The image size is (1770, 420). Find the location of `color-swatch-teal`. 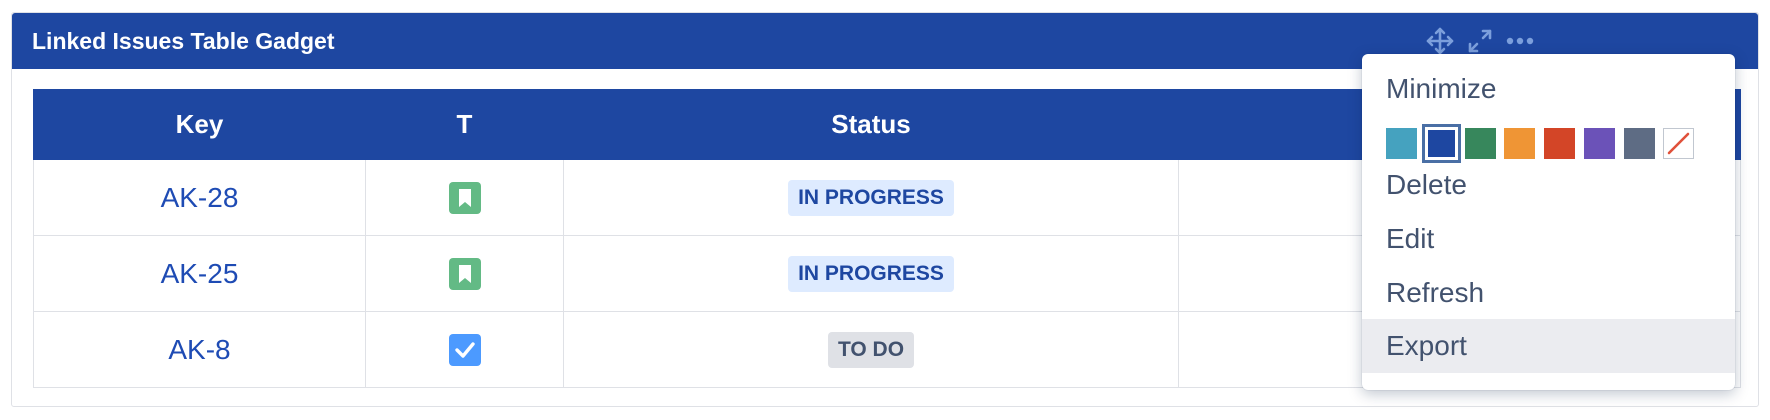

color-swatch-teal is located at coordinates (1401, 143).